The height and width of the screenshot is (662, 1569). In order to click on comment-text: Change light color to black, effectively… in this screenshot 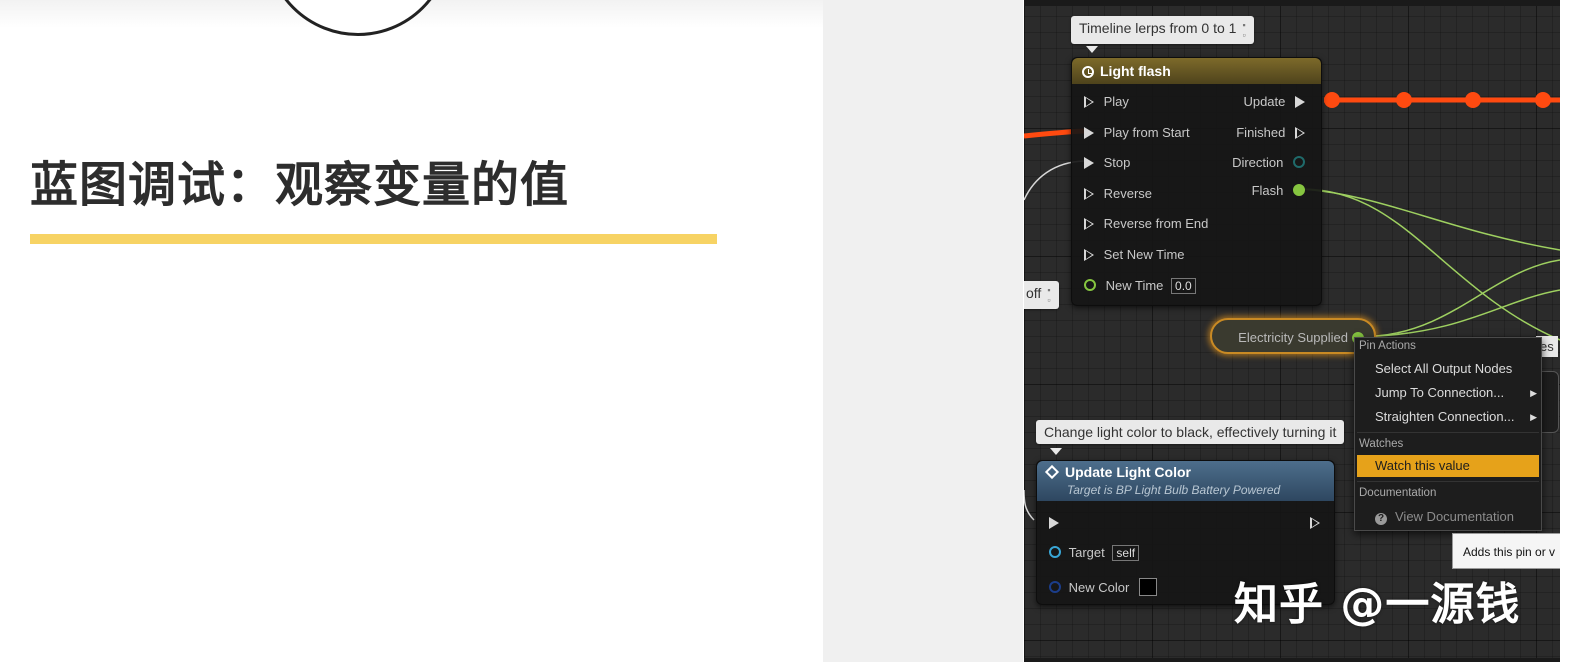, I will do `click(1190, 432)`.